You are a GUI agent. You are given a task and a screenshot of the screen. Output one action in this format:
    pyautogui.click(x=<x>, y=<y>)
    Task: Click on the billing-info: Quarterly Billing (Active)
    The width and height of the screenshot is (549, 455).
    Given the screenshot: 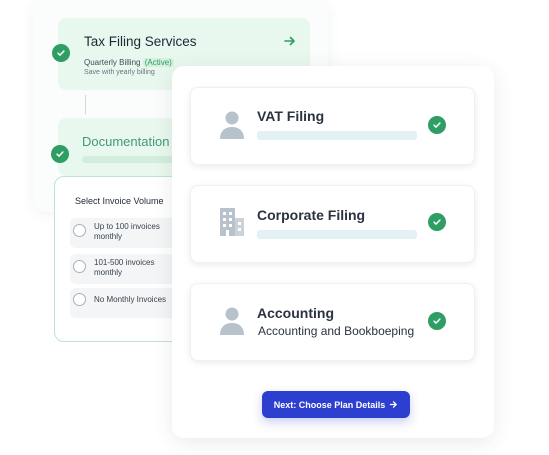 What is the action you would take?
    pyautogui.click(x=129, y=62)
    